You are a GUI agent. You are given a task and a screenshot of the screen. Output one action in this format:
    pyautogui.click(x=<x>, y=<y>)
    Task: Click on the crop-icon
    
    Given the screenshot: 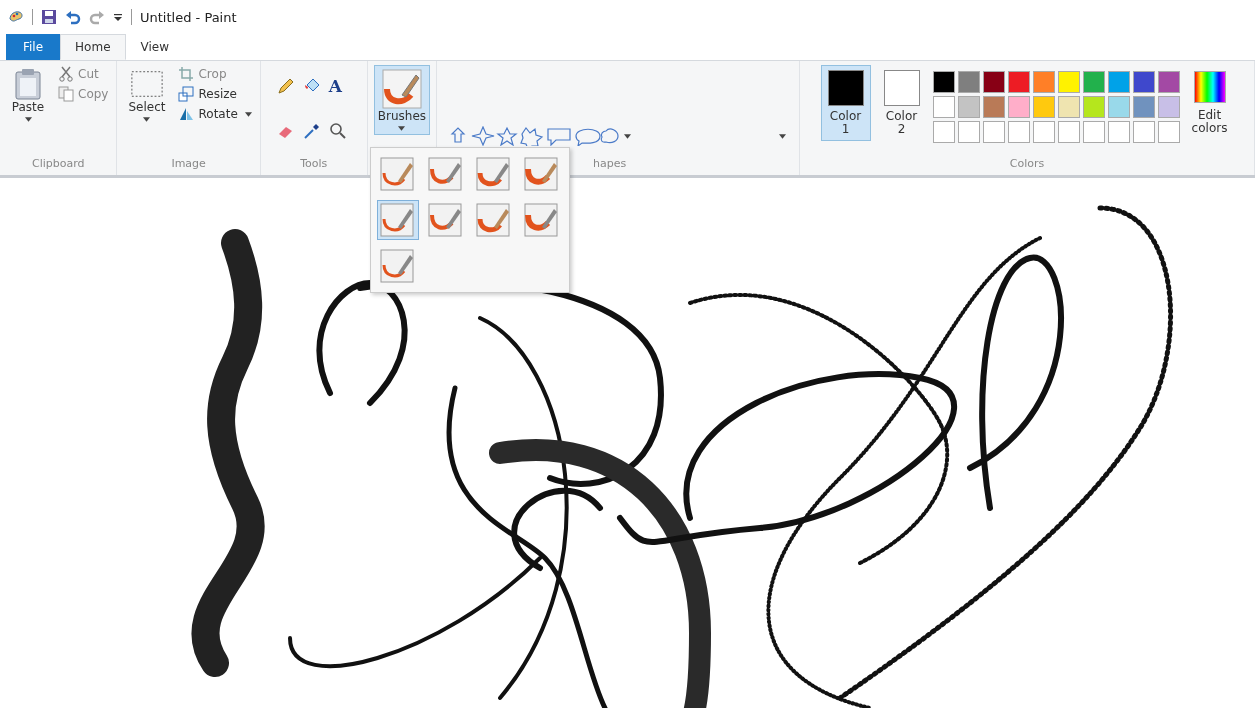 What is the action you would take?
    pyautogui.click(x=186, y=74)
    